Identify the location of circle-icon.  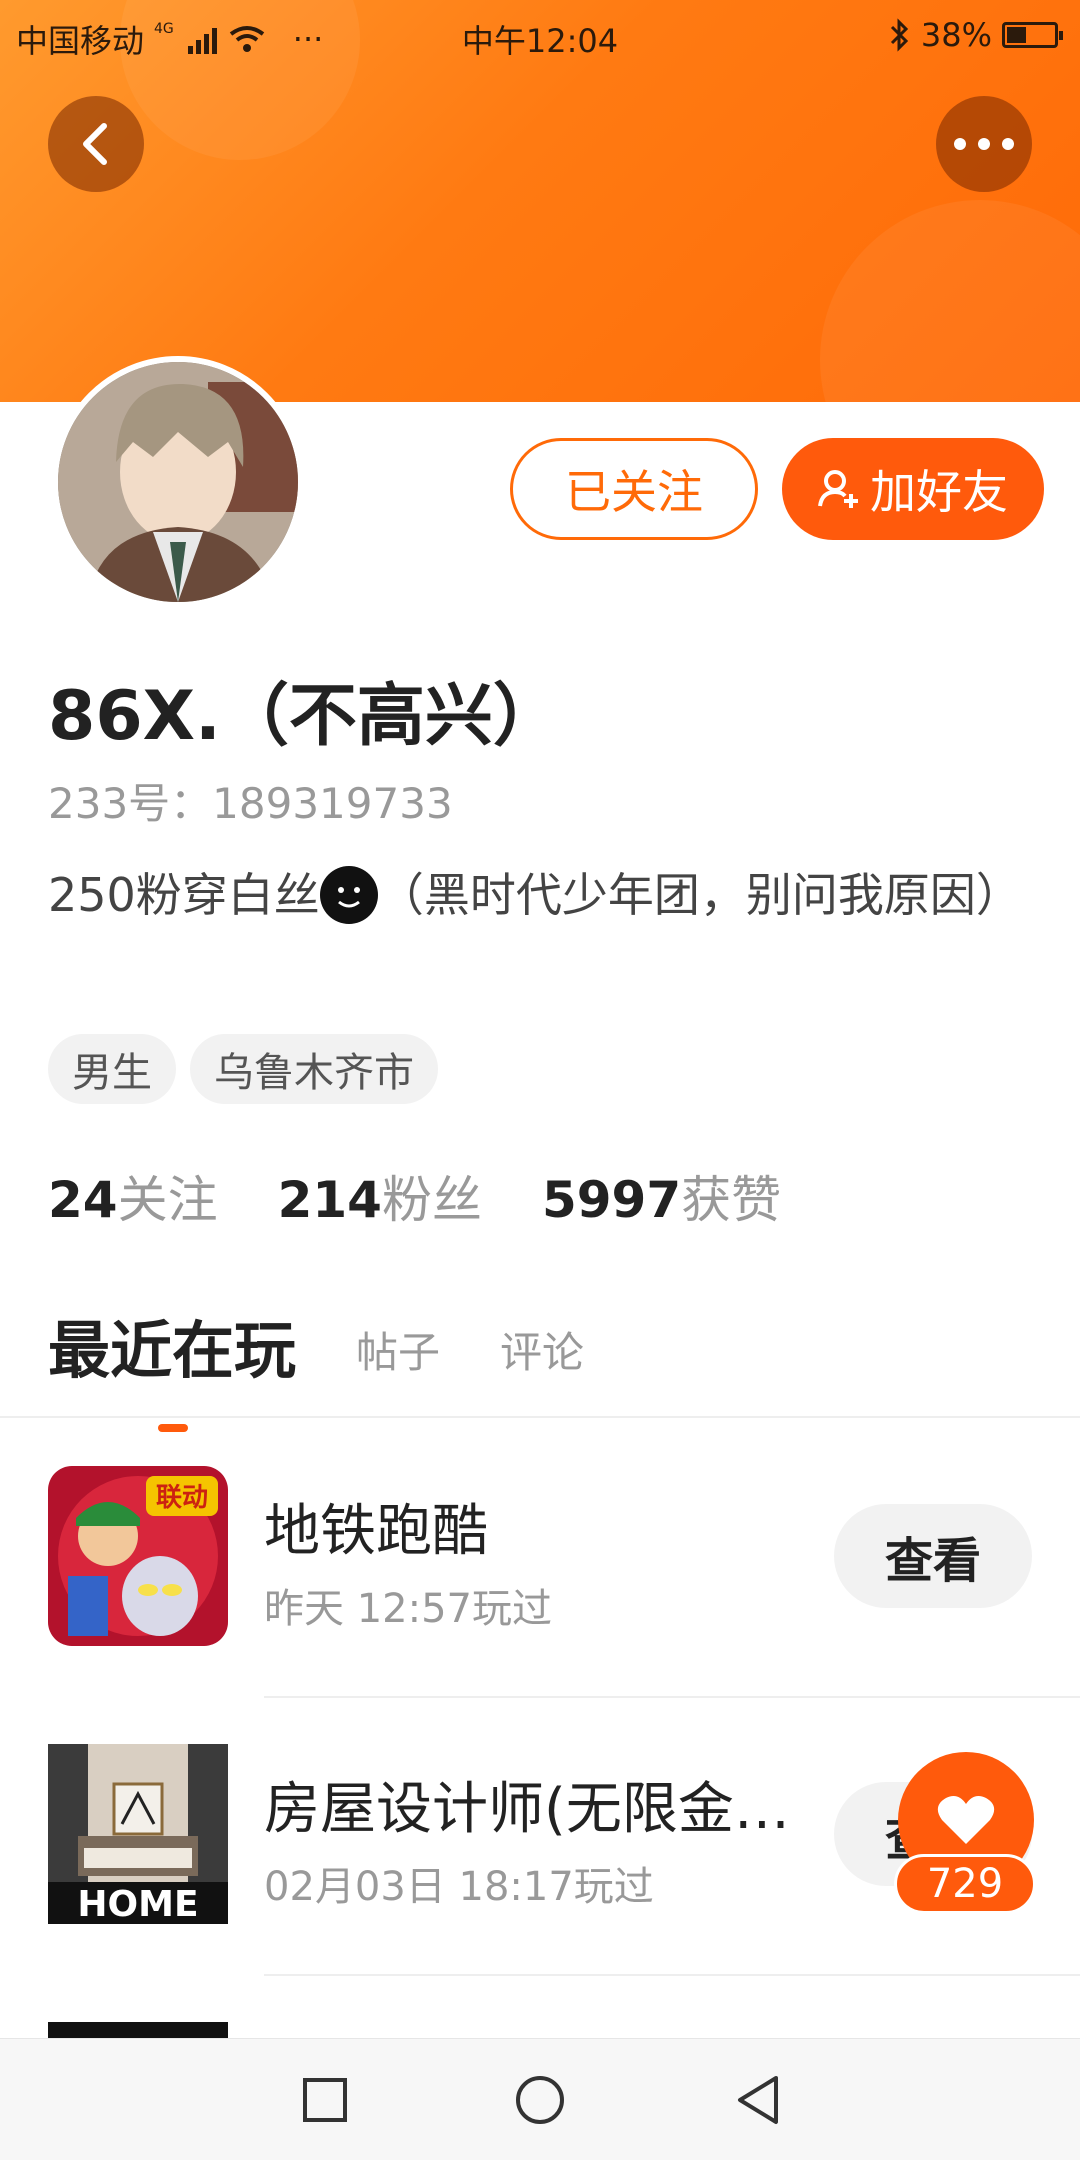
(540, 2100).